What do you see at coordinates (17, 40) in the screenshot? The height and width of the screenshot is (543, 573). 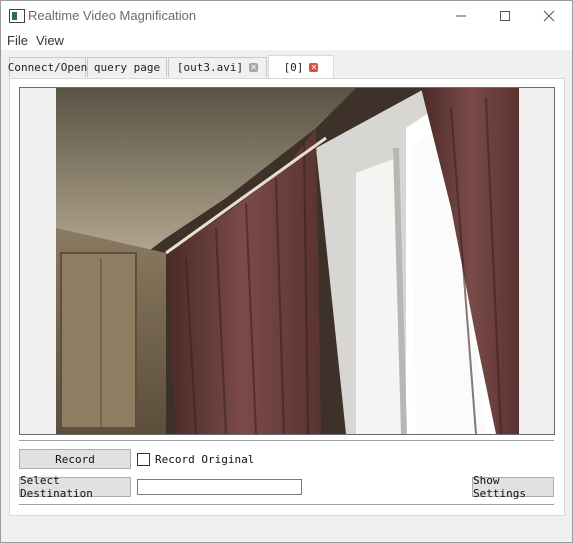 I see `menu-file: File` at bounding box center [17, 40].